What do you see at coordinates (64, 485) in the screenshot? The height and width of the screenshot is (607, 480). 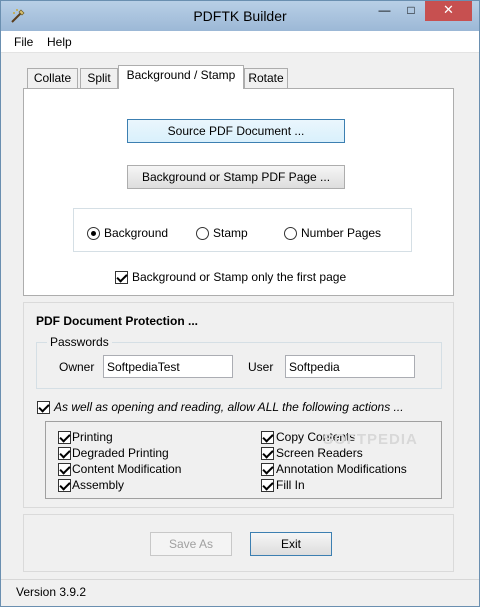 I see `perm-assembly-checkbox` at bounding box center [64, 485].